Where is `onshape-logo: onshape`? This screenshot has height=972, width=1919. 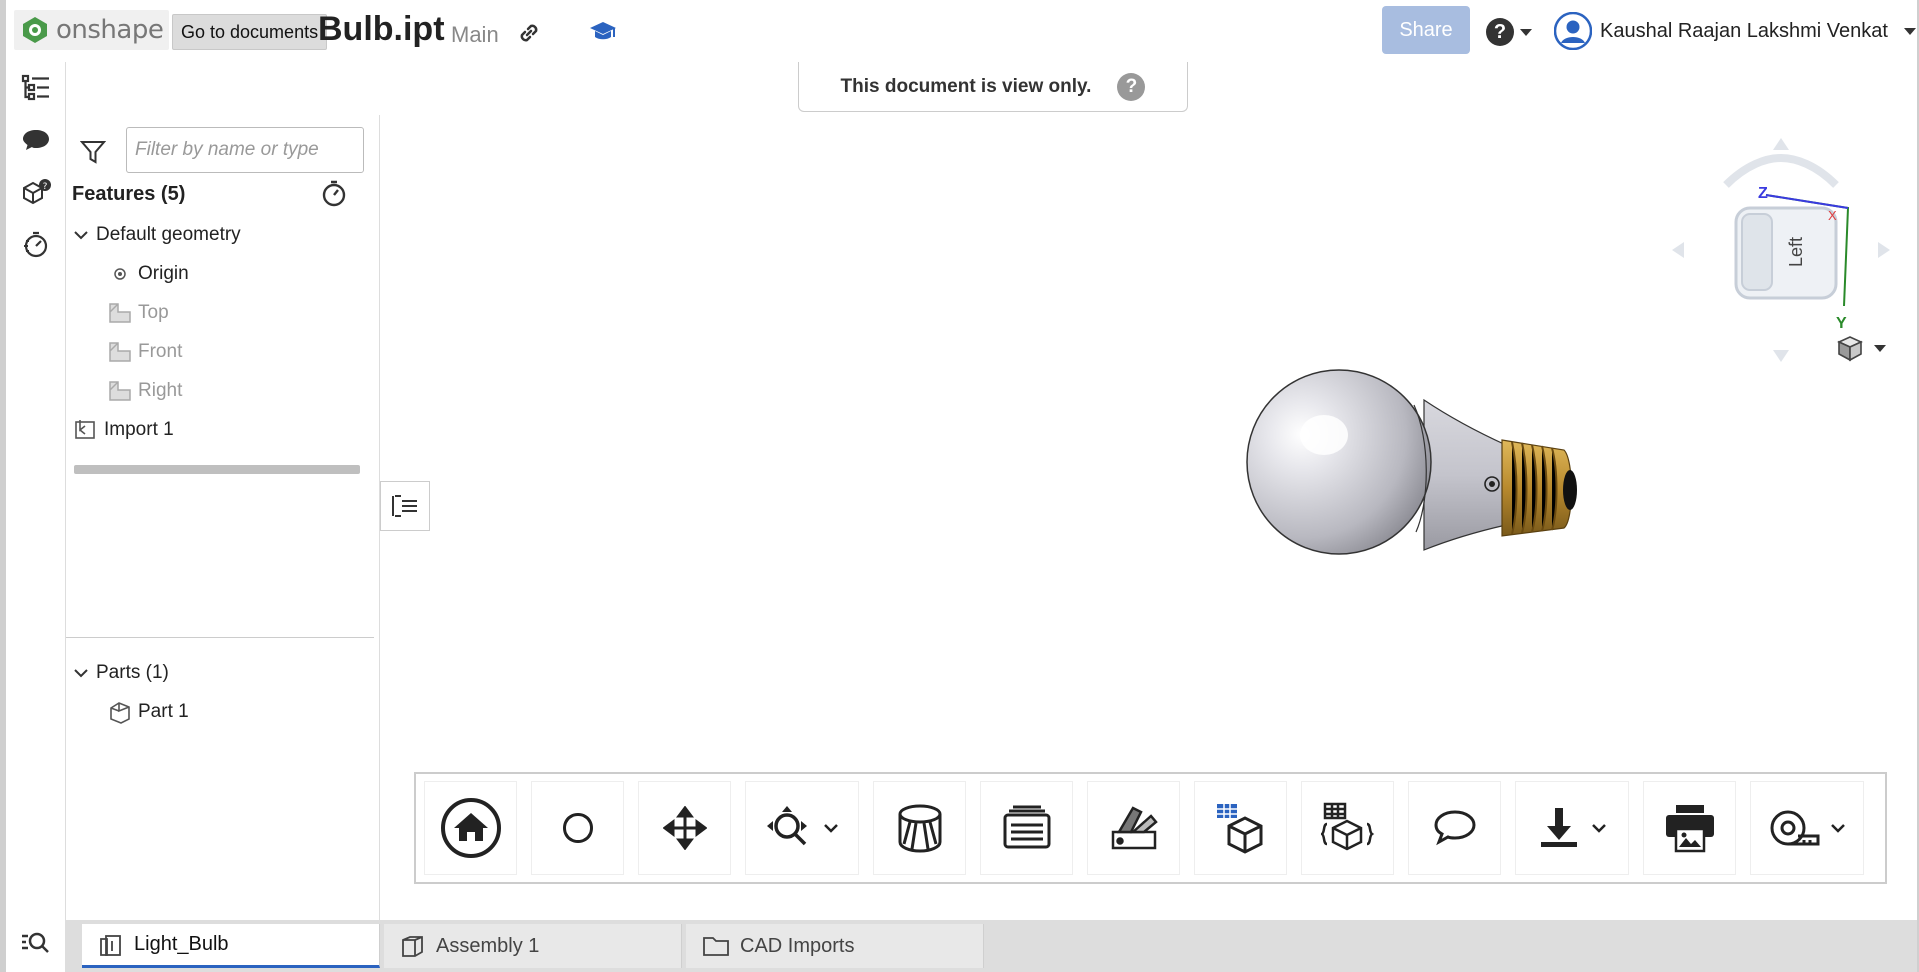
onshape-logo: onshape is located at coordinates (92, 30).